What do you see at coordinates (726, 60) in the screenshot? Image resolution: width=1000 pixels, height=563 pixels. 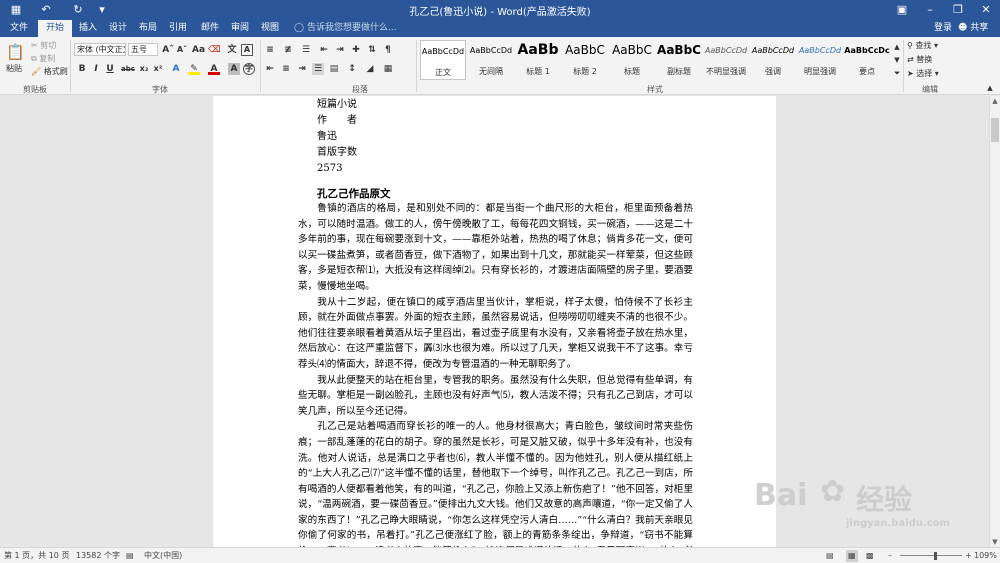 I see `style-subtle-emphasis: AaBbCcDd 不明显强调` at bounding box center [726, 60].